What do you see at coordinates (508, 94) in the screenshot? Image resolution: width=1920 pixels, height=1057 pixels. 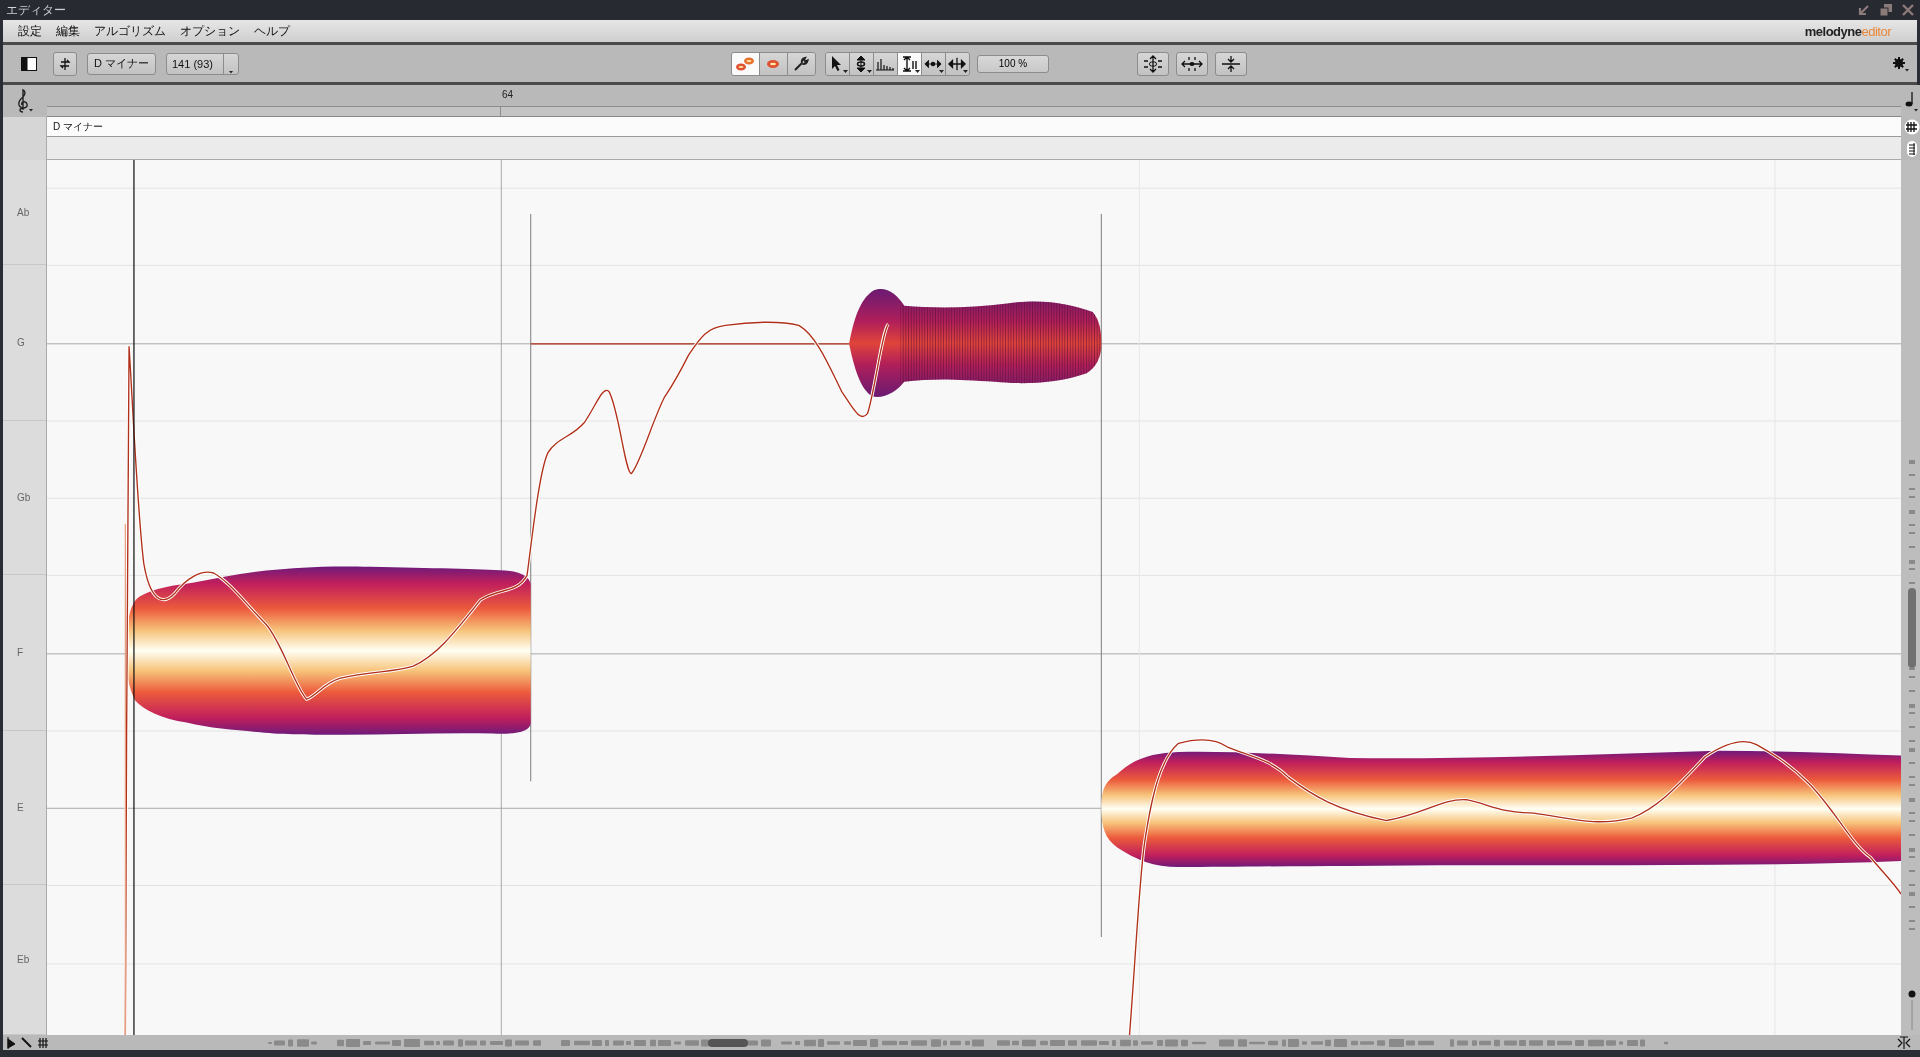 I see `bar-number: 64` at bounding box center [508, 94].